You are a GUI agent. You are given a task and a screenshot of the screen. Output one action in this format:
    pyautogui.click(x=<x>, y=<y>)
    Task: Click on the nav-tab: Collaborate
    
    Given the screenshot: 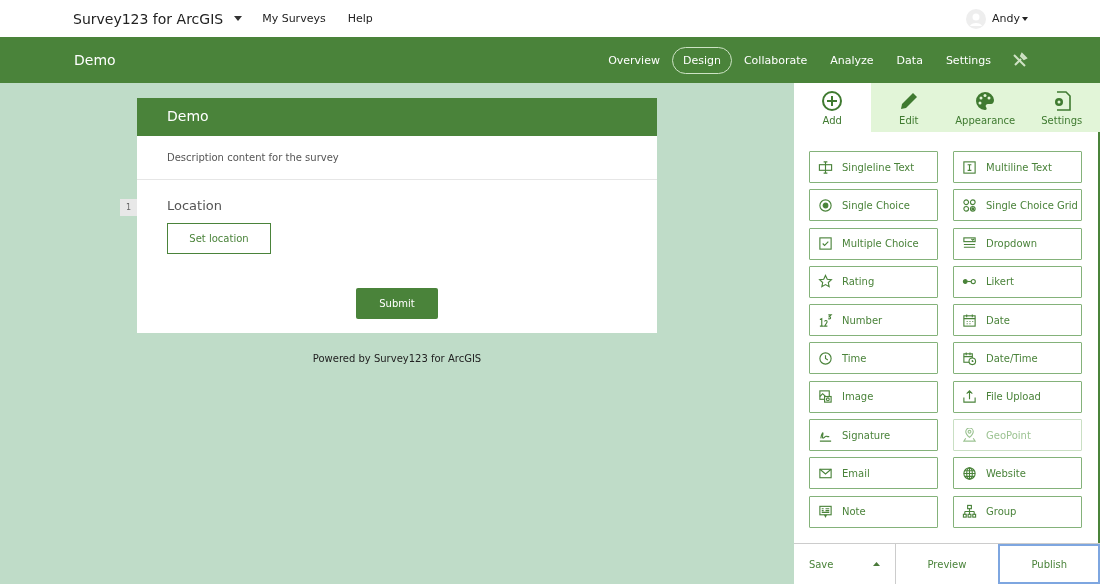 What is the action you would take?
    pyautogui.click(x=775, y=60)
    